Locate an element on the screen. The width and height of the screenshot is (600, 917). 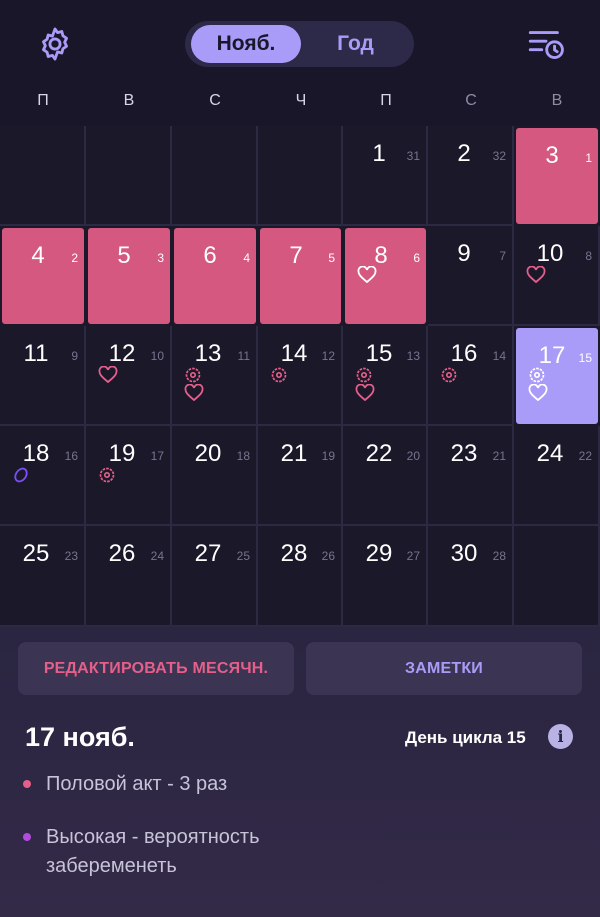
cycle-day-number: 8 is located at coordinates (588, 256).